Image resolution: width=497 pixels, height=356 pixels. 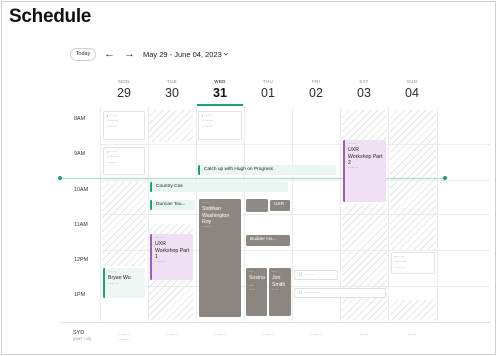 I want to click on day-number: 03, so click(x=364, y=93).